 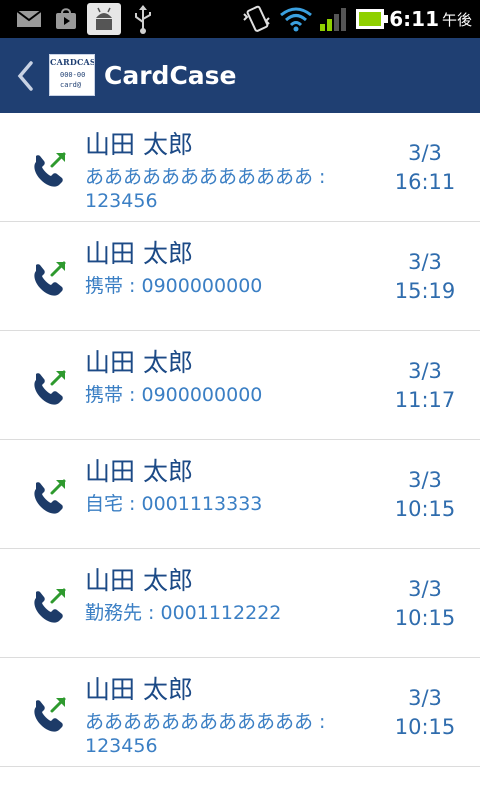 I want to click on call-log-item: 山田 太郎 携帯 : 0900000000 3/3 15:19, so click(x=240, y=276).